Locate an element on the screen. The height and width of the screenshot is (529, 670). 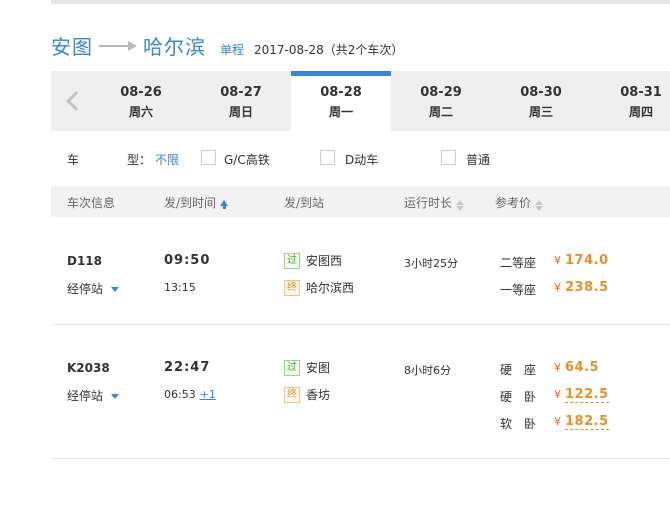
seat-price: ¥174.0 is located at coordinates (581, 260).